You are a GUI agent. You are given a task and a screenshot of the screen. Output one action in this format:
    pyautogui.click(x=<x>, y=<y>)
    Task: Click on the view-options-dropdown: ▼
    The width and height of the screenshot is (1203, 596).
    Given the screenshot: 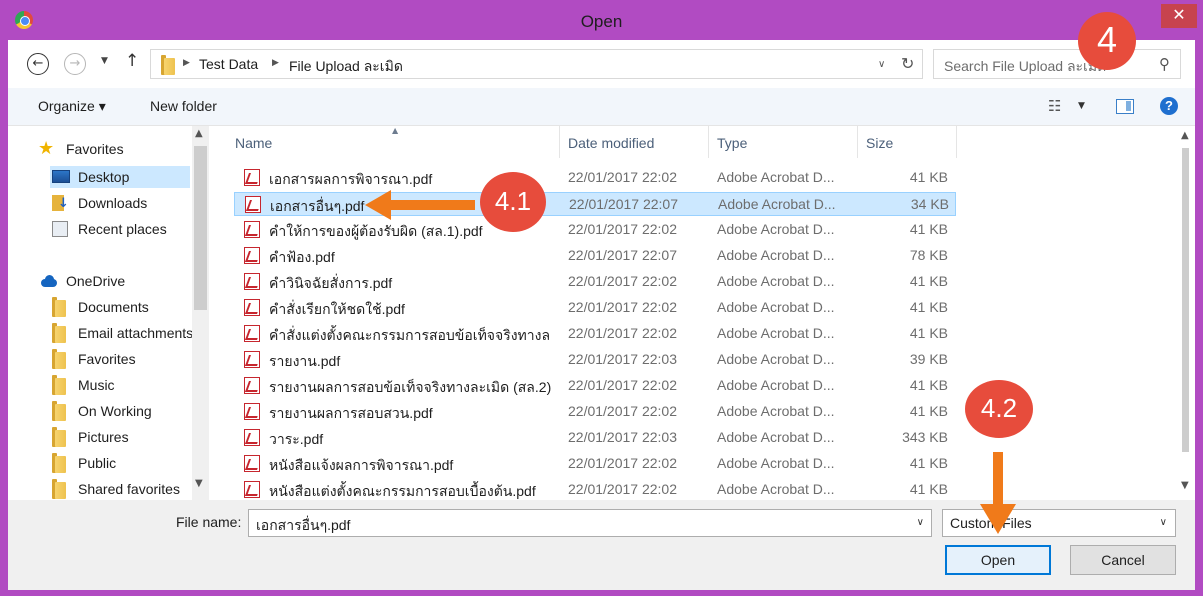 What is the action you would take?
    pyautogui.click(x=1081, y=106)
    